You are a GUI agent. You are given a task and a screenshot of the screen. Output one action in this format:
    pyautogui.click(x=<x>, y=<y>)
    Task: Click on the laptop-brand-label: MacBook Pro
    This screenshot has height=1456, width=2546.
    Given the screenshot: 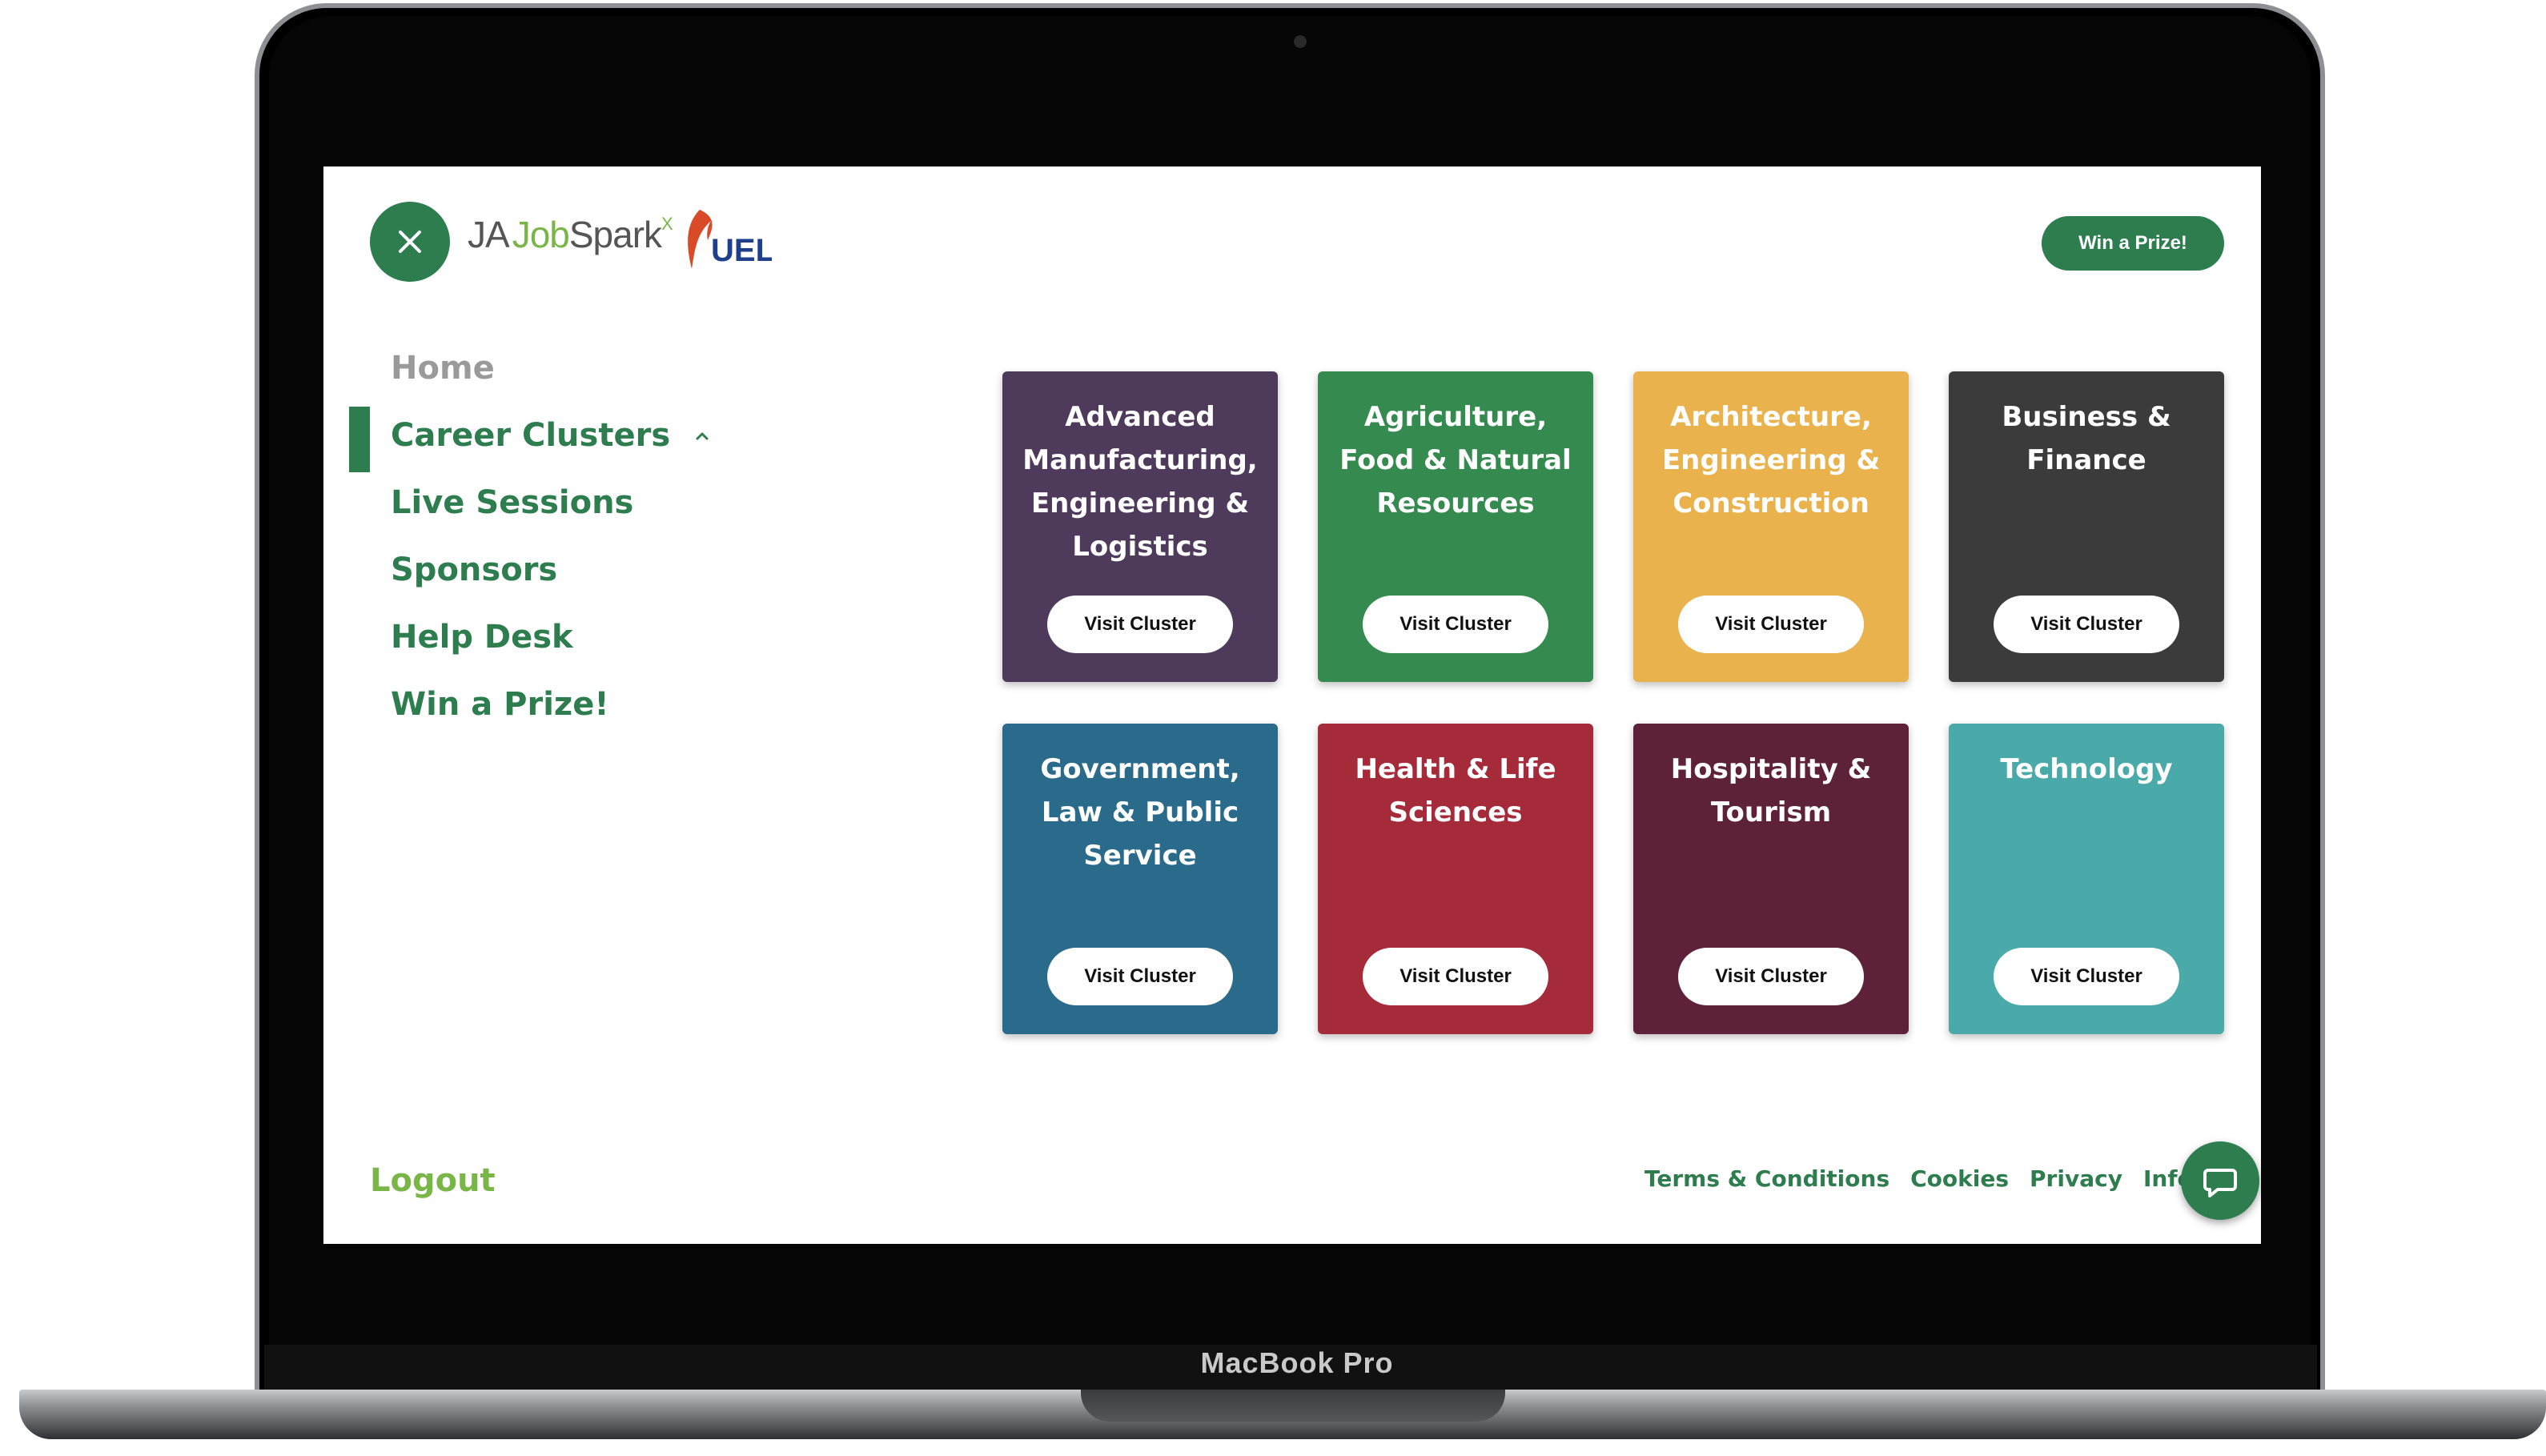 What is the action you would take?
    pyautogui.click(x=1297, y=1362)
    